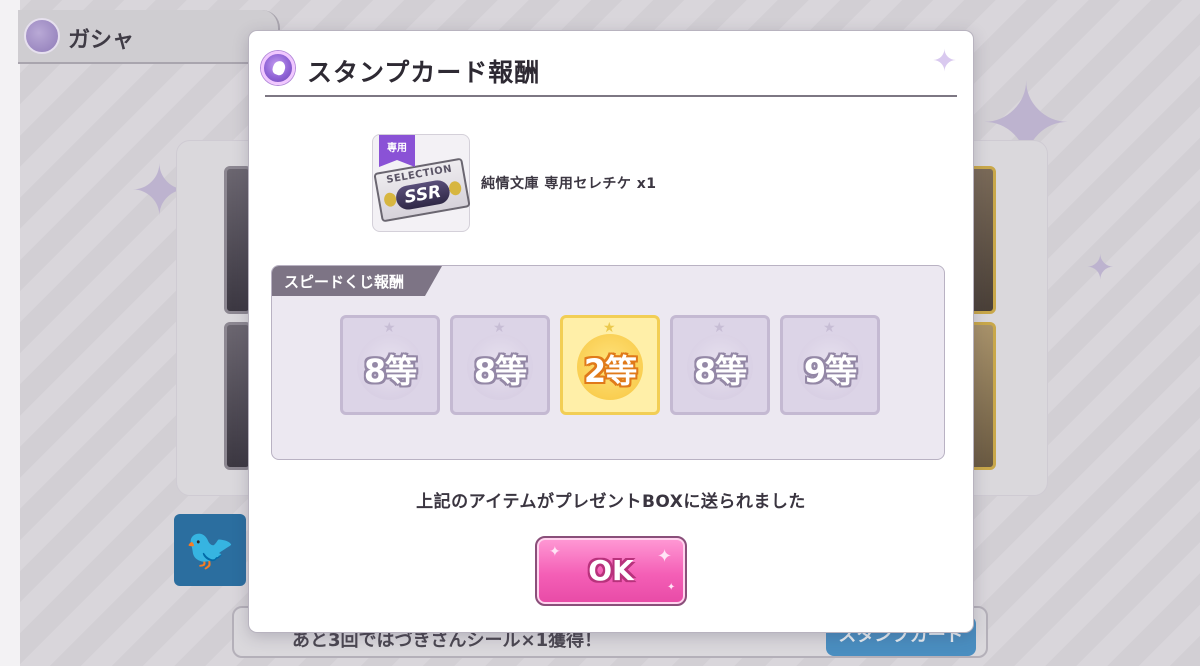 The image size is (1200, 666). Describe the element at coordinates (1100, 268) in the screenshot. I see `bg-sparkle-icon: ✦` at that location.